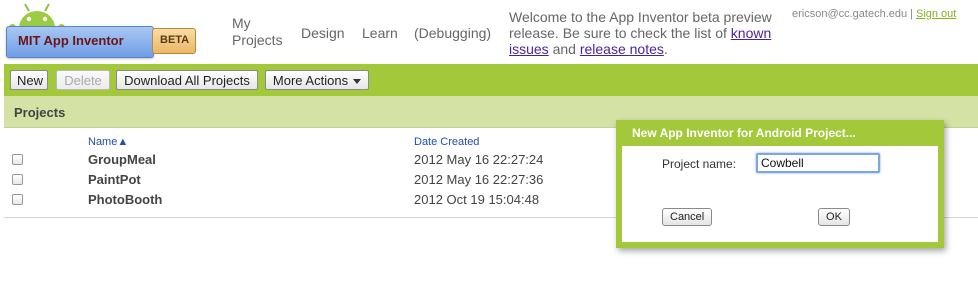  Describe the element at coordinates (446, 142) in the screenshot. I see `column-header-date-created: Date Created` at that location.